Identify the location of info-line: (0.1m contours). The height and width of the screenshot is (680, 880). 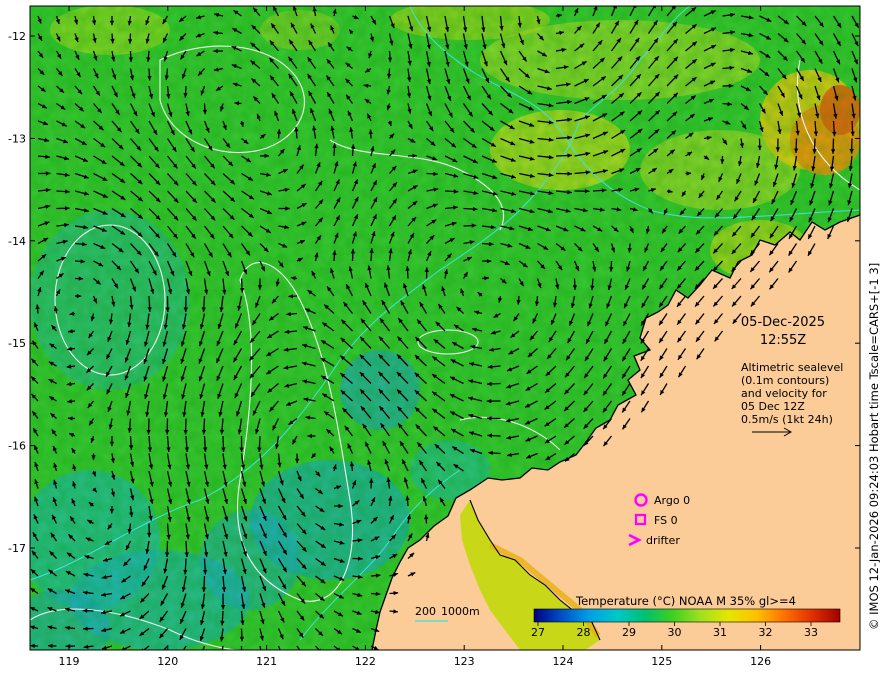
(785, 380).